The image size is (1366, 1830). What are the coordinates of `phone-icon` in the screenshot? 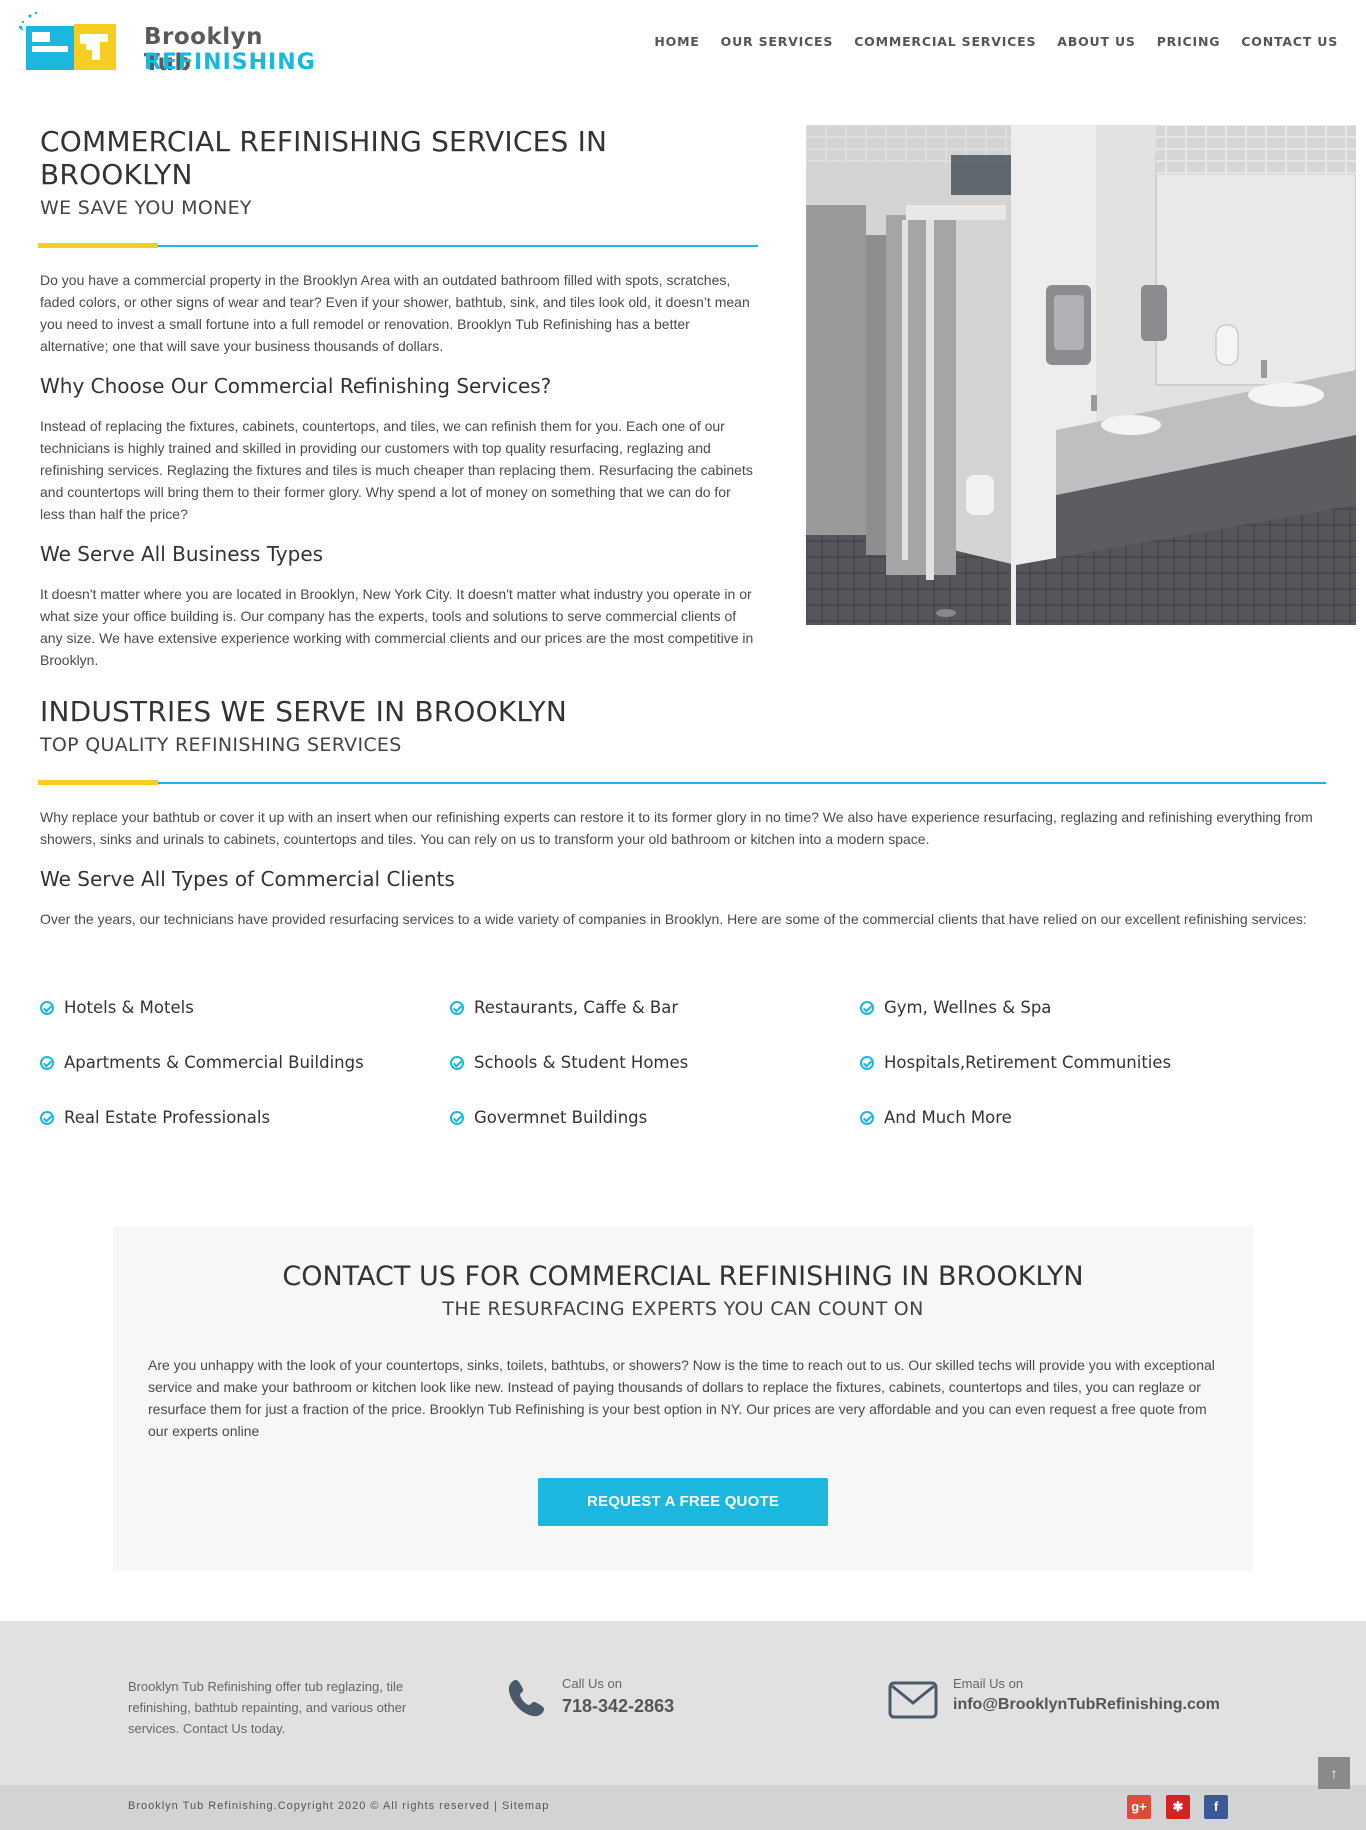 It's located at (526, 1698).